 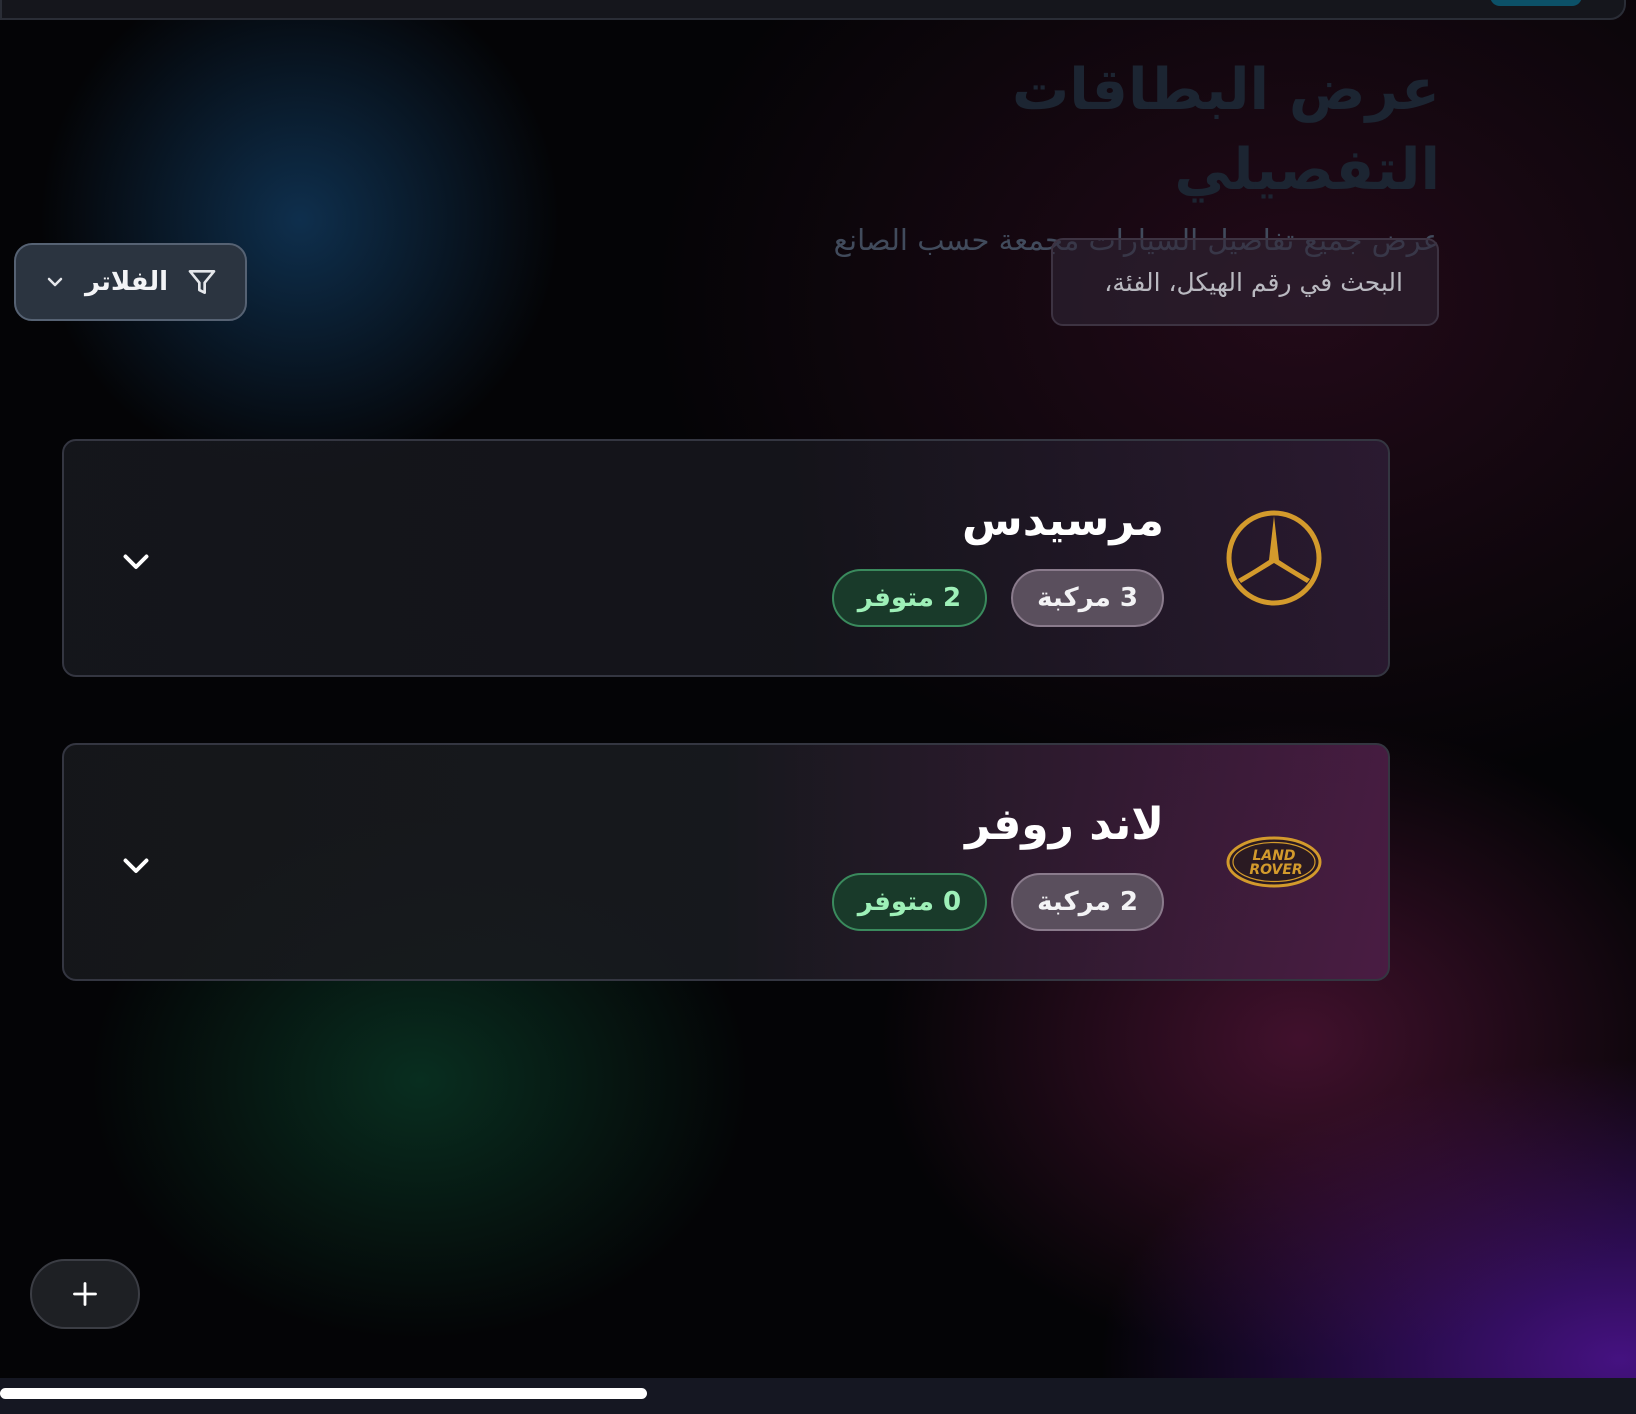 I want to click on plus-icon, so click(x=85, y=1294).